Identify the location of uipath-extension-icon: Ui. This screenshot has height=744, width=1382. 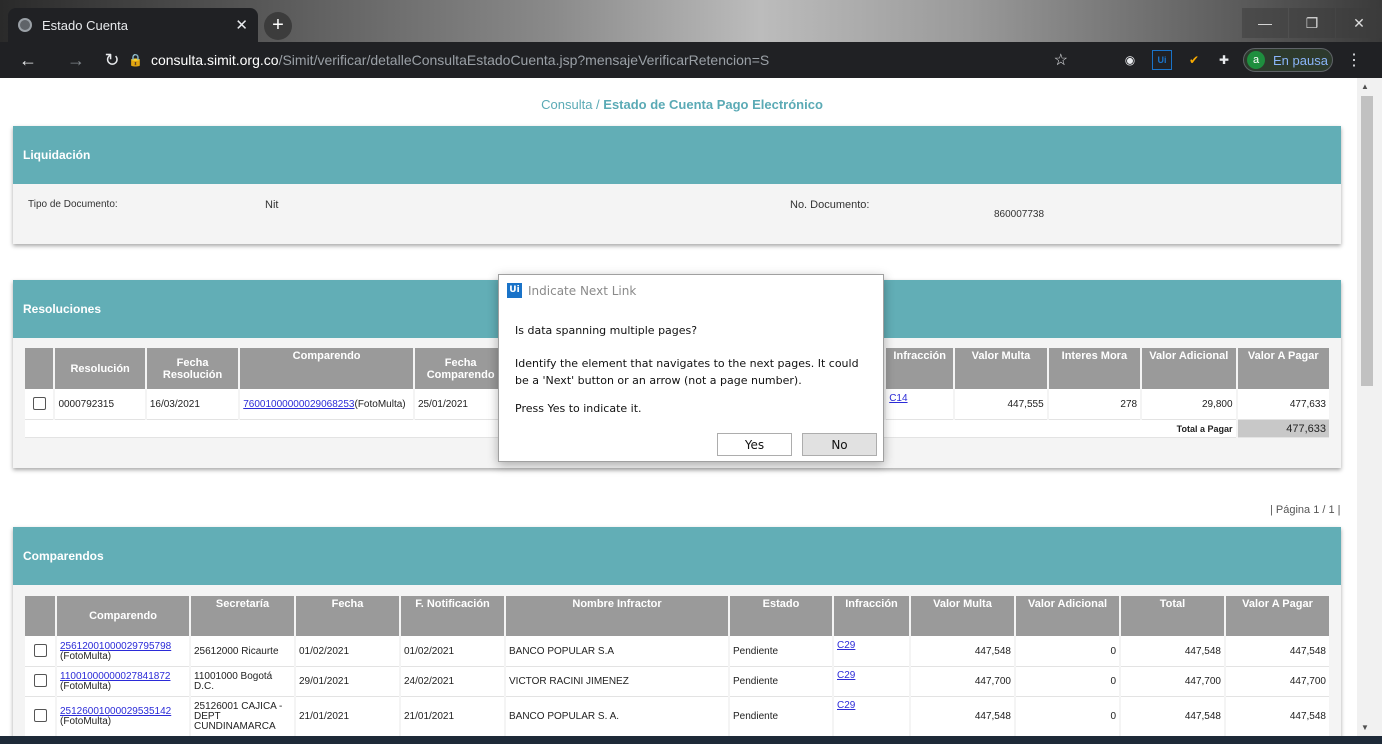
(1162, 60).